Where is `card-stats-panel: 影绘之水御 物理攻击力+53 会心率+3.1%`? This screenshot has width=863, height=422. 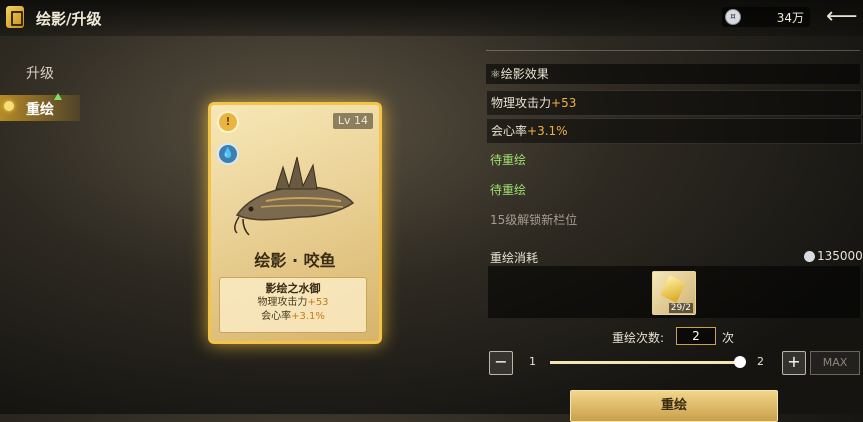 card-stats-panel: 影绘之水御 物理攻击力+53 会心率+3.1% is located at coordinates (293, 305).